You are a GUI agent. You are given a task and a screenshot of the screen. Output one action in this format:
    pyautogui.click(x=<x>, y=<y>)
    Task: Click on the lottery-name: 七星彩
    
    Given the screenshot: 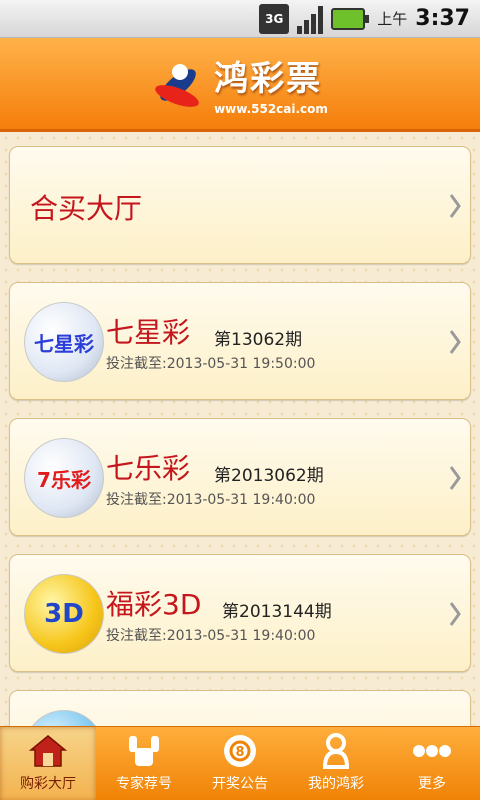 What is the action you would take?
    pyautogui.click(x=148, y=332)
    